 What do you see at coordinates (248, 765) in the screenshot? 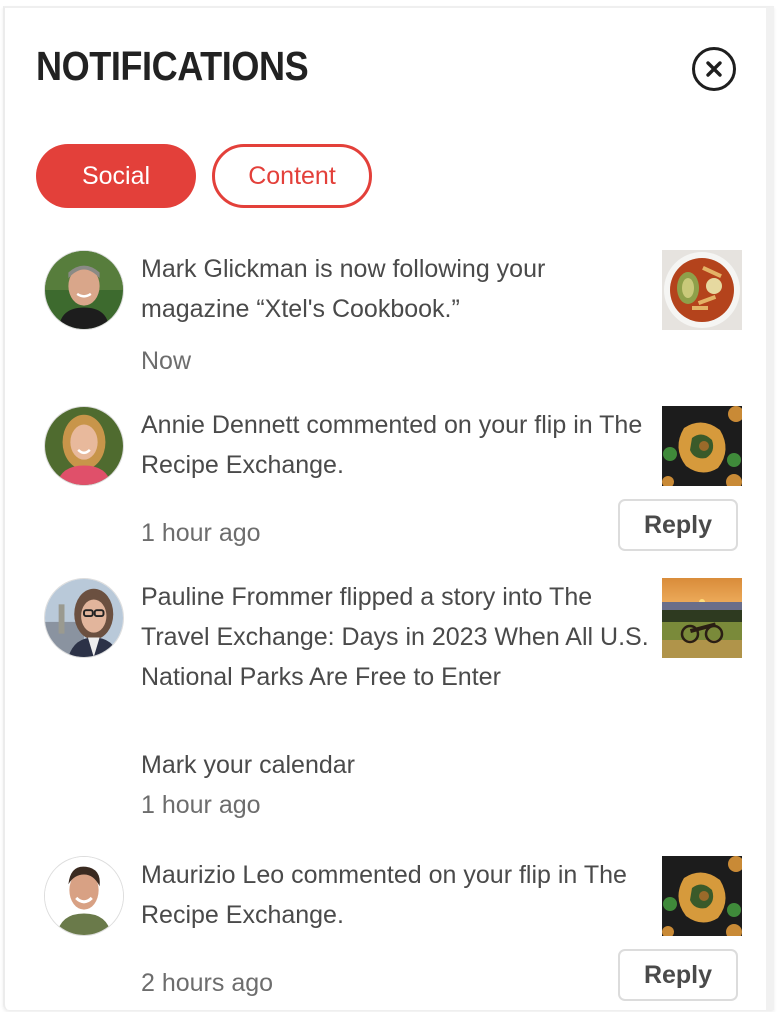
I see `notification-subtitle: Mark your calendar` at bounding box center [248, 765].